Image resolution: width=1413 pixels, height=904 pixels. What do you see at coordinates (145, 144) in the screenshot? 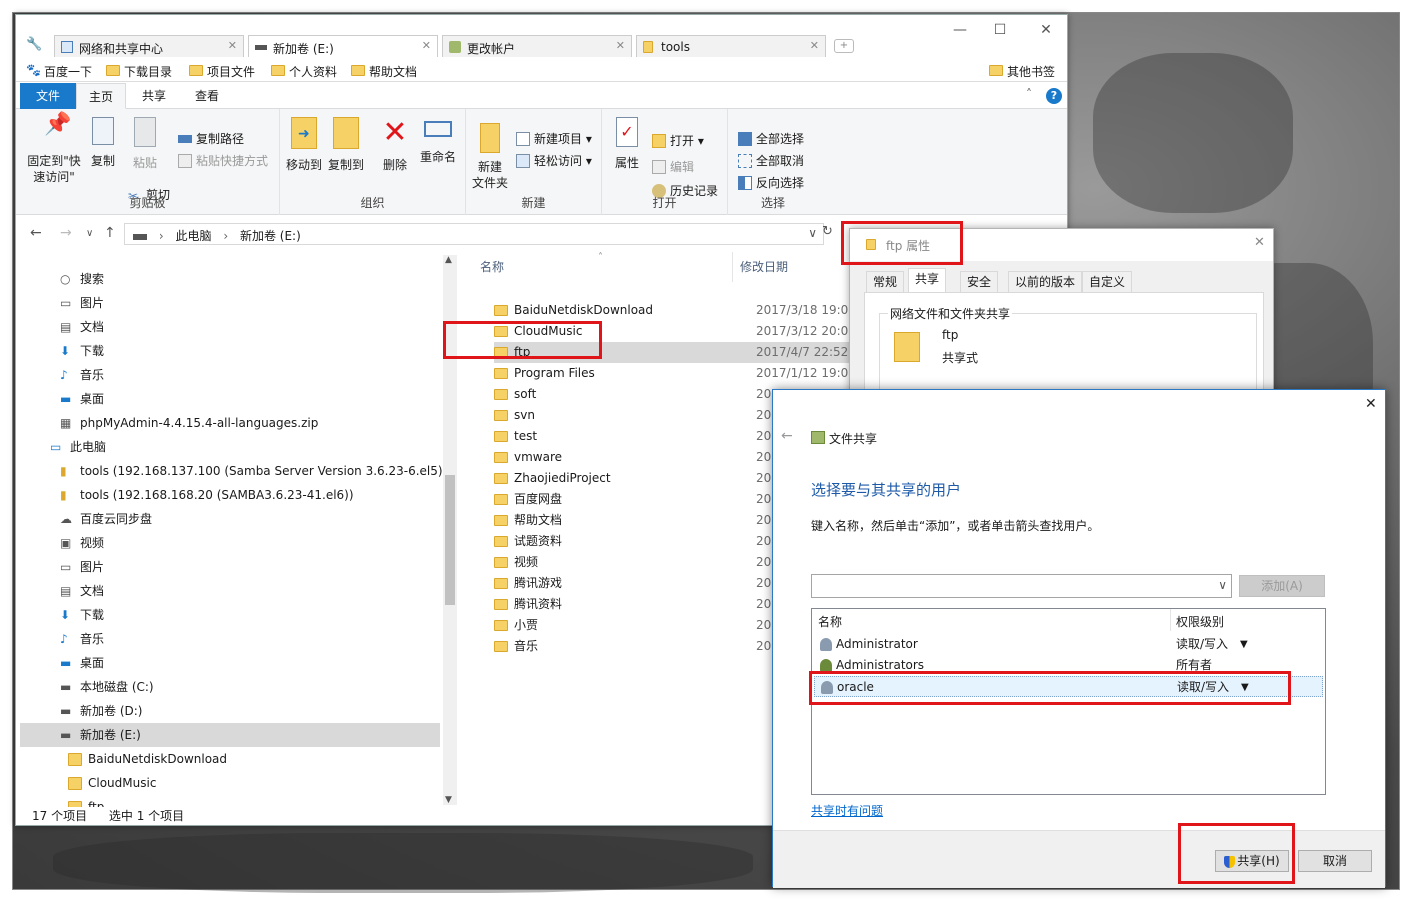
I see `paste-button: 粘贴` at bounding box center [145, 144].